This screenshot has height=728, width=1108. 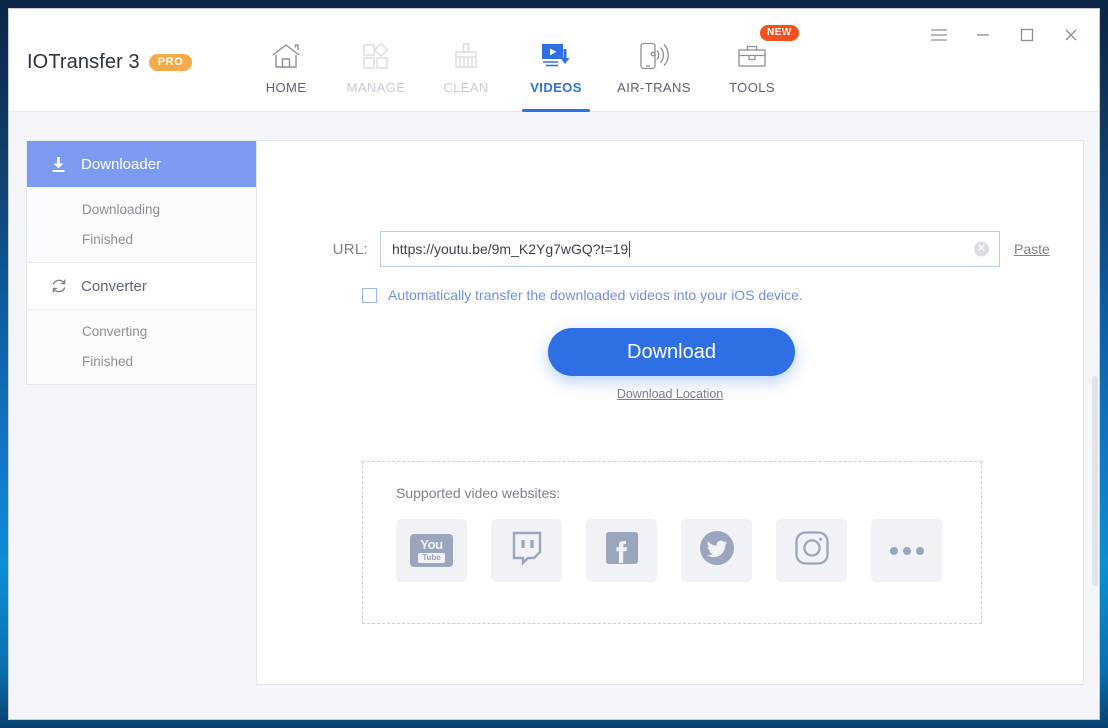 What do you see at coordinates (431, 544) in the screenshot?
I see `youtube-you-text: You` at bounding box center [431, 544].